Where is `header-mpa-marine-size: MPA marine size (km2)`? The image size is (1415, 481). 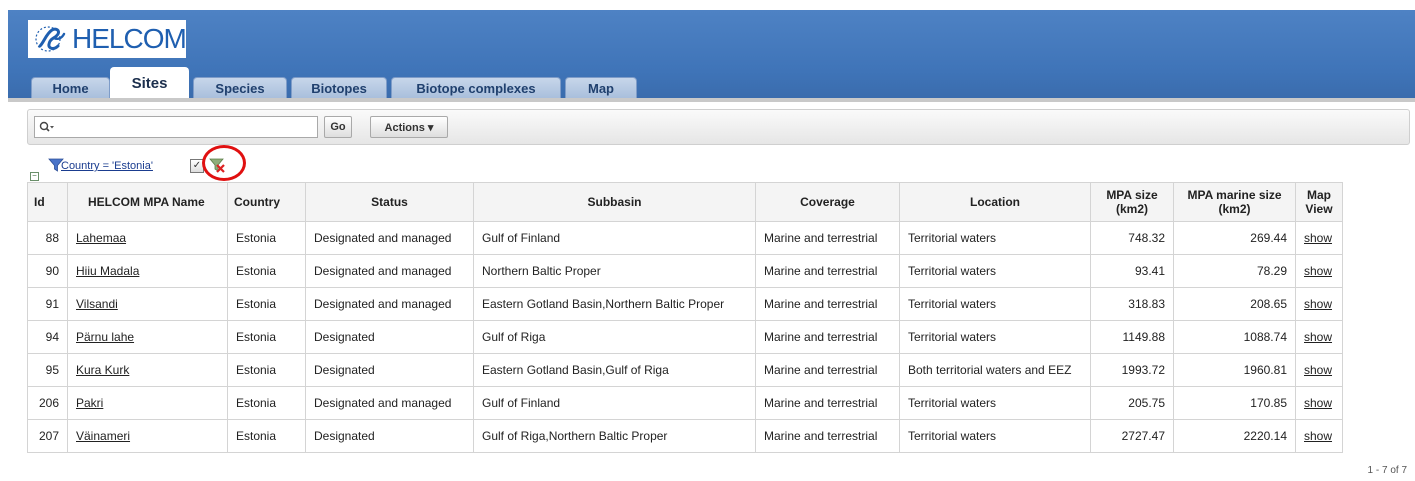
header-mpa-marine-size: MPA marine size (km2) is located at coordinates (1234, 202).